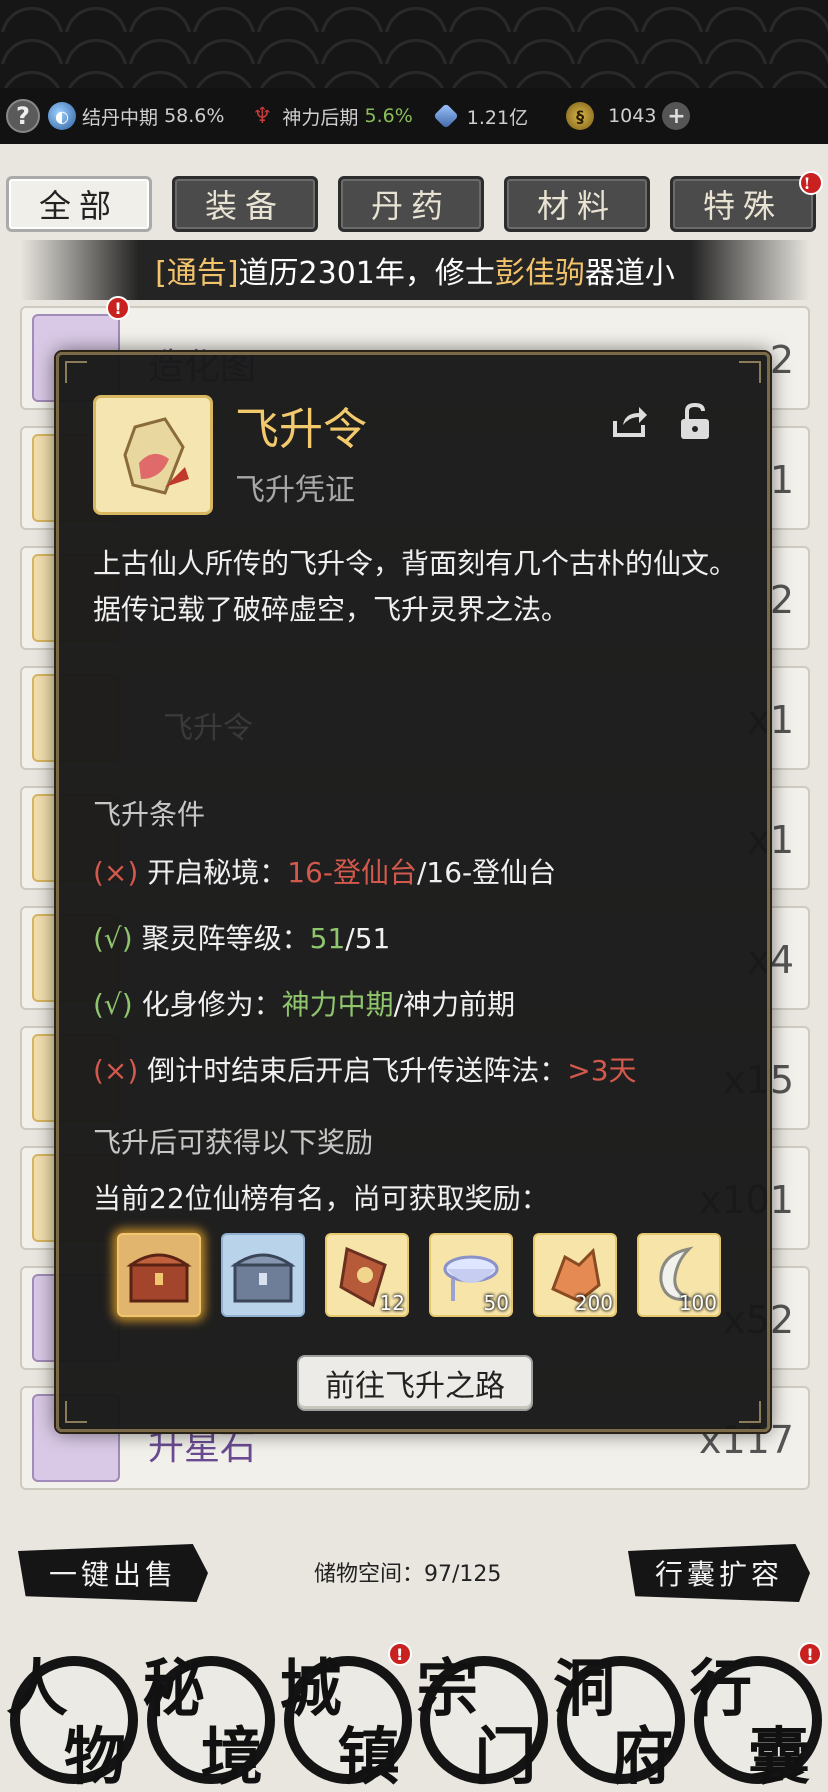  I want to click on nav-char-1: 秘, so click(173, 1688).